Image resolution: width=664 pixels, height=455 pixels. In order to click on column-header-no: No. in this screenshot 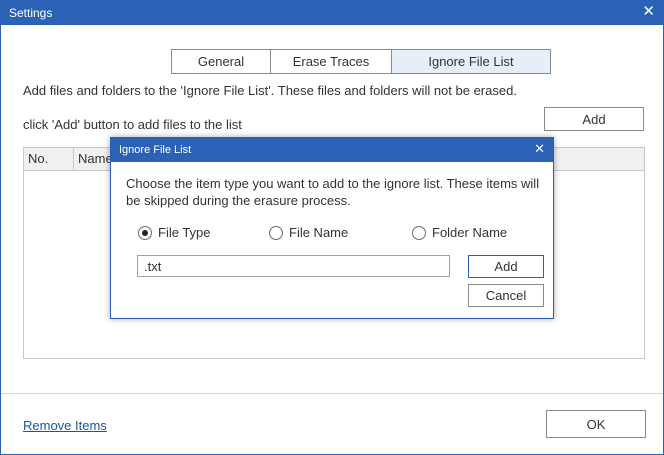, I will do `click(49, 159)`.